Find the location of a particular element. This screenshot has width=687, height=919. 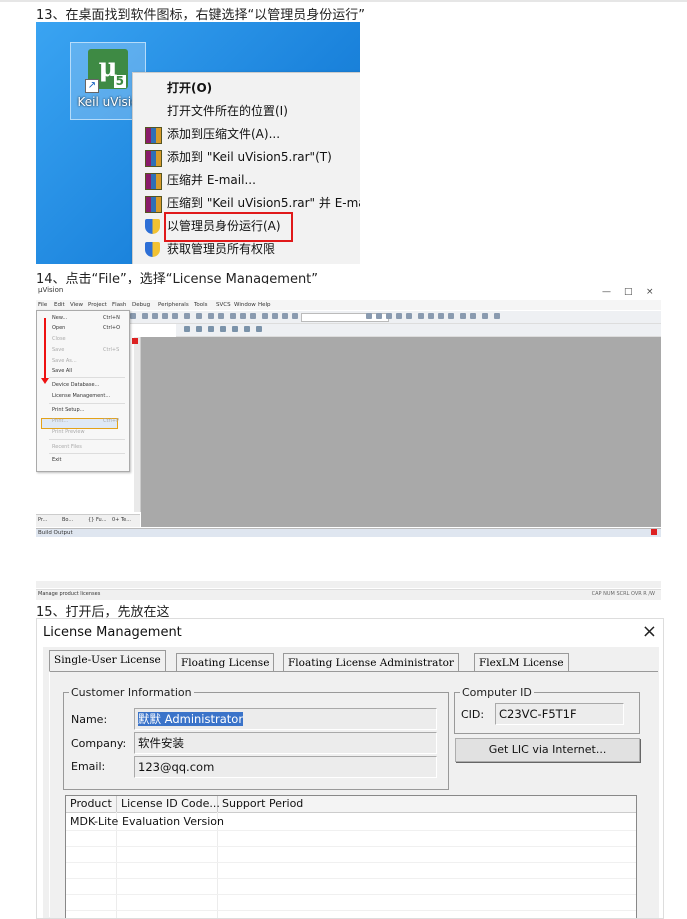

menu-project: Project is located at coordinates (97, 305).